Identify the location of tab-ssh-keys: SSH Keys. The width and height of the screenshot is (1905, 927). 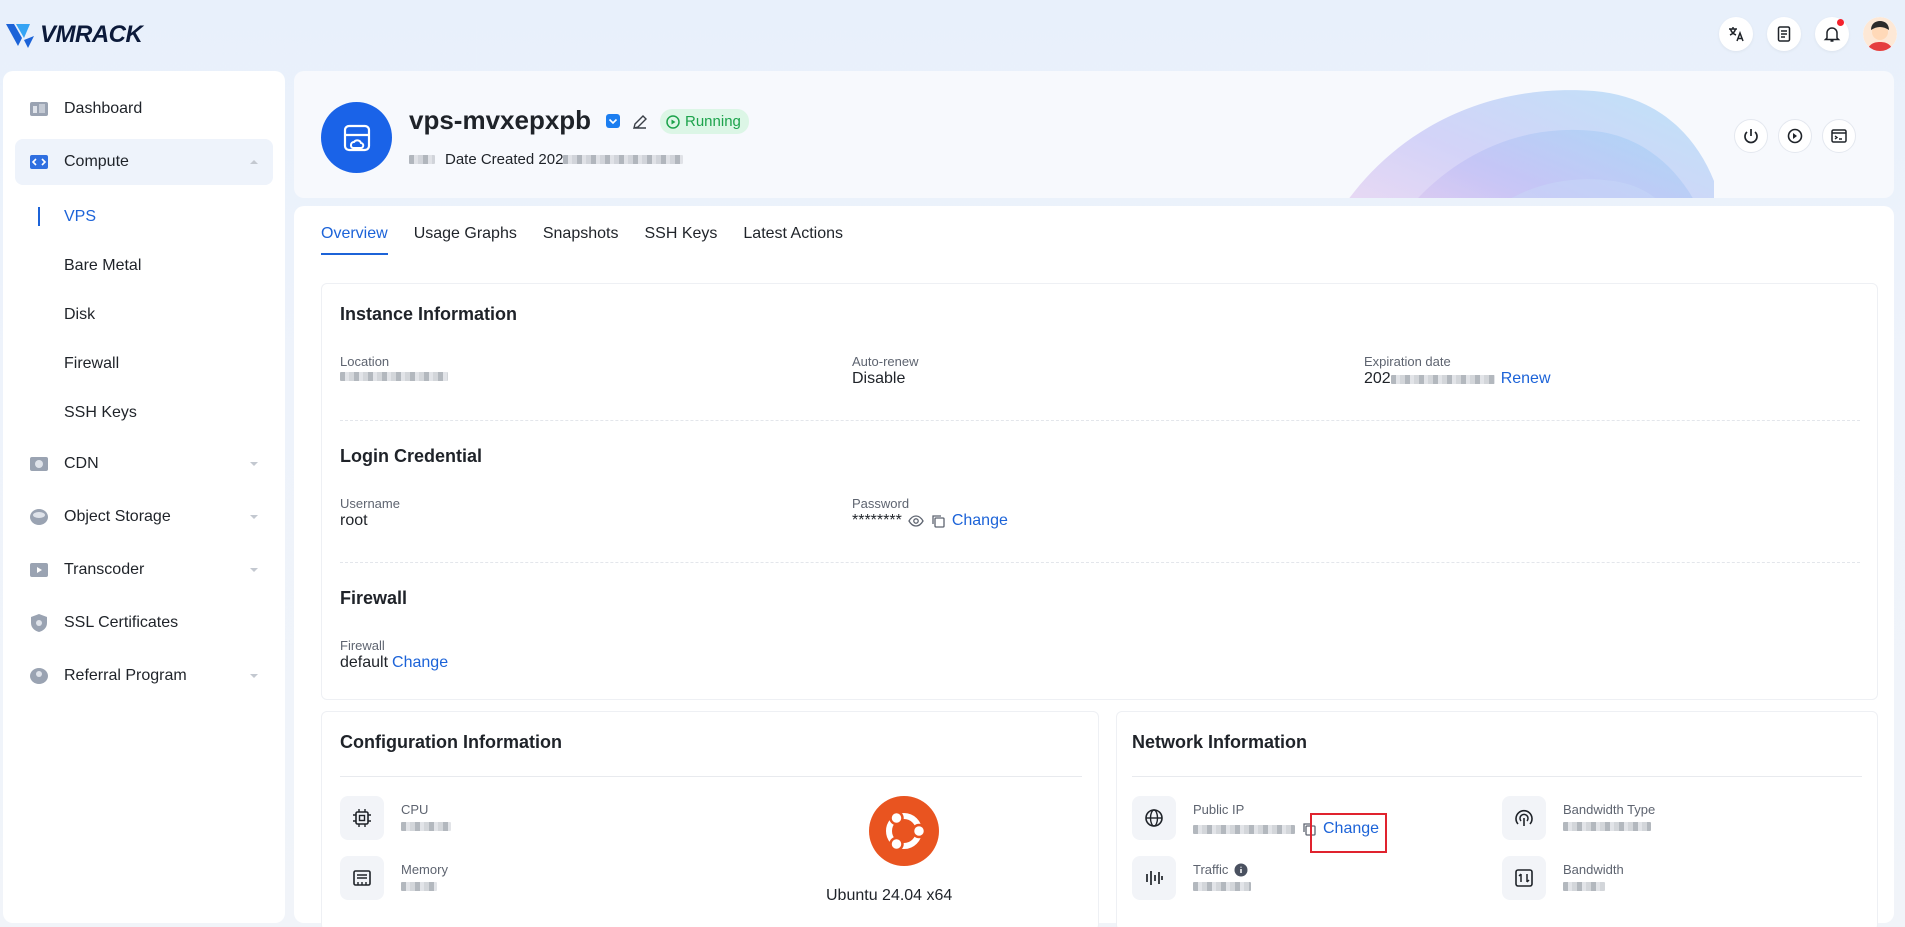
(680, 240).